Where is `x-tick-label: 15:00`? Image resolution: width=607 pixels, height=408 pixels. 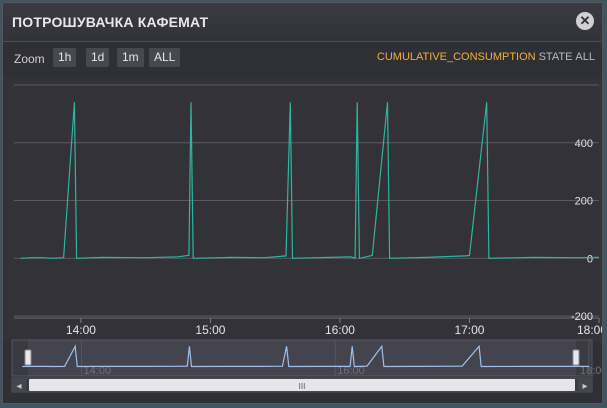 x-tick-label: 15:00 is located at coordinates (210, 330).